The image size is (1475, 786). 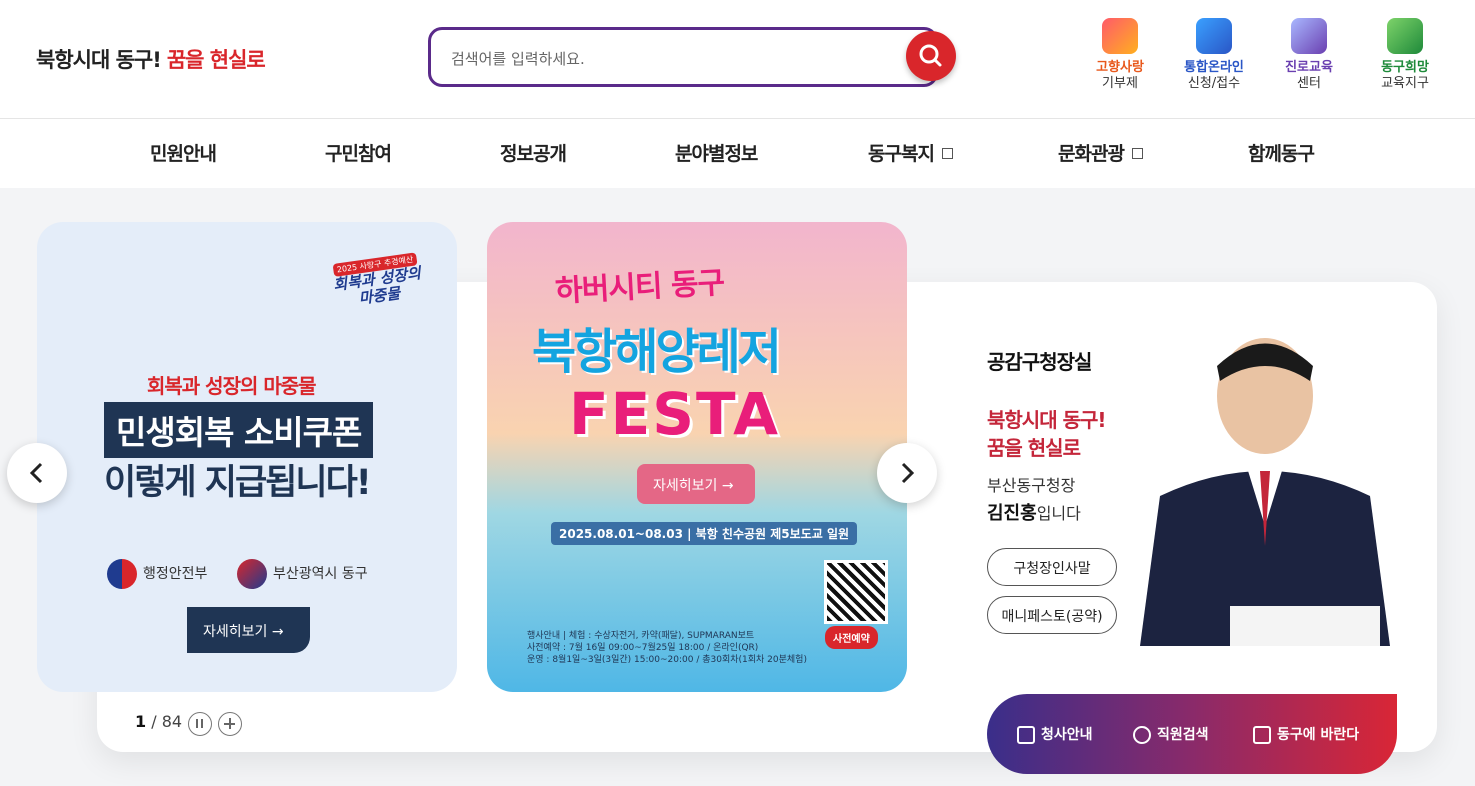 I want to click on nav-welfare: 동구복지, so click(x=910, y=152).